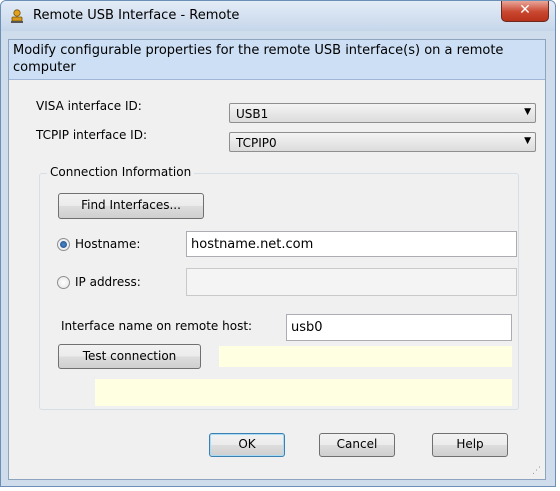 The width and height of the screenshot is (560, 491). Describe the element at coordinates (157, 326) in the screenshot. I see `remote-interface-name-label: Interface name on remote host:` at that location.